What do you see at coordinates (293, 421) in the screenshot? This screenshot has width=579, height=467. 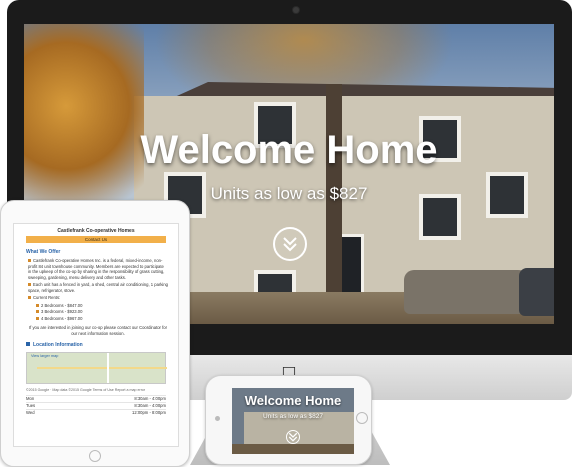 I see `phone-hero: Welcome Home Units as low as $827` at bounding box center [293, 421].